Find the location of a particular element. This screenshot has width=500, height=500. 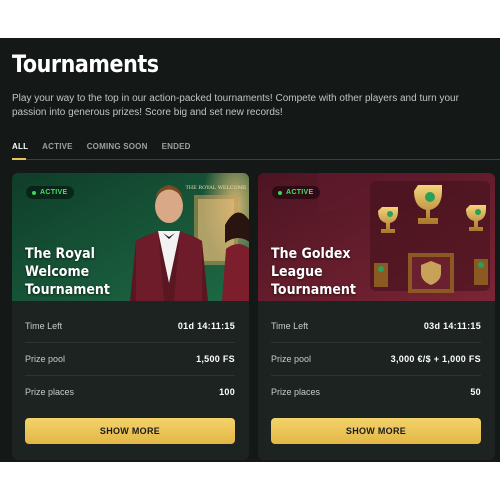

prize-pool-row: Prize pool 3,000 €/$ + 1,000 FS is located at coordinates (376, 359).